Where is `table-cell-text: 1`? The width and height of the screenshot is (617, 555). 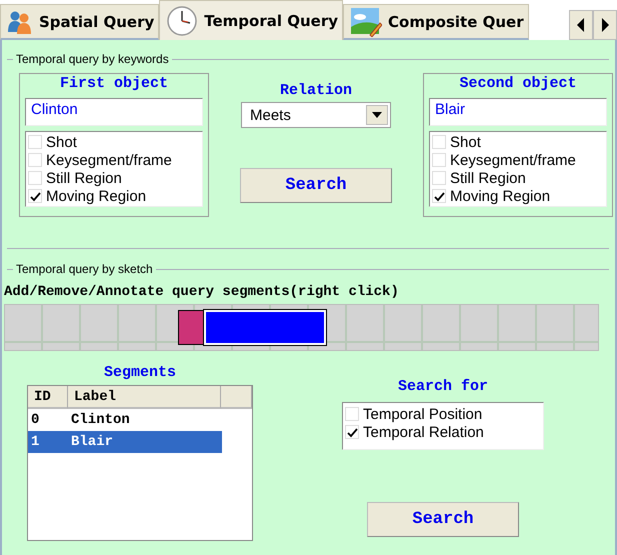
table-cell-text: 1 is located at coordinates (35, 442).